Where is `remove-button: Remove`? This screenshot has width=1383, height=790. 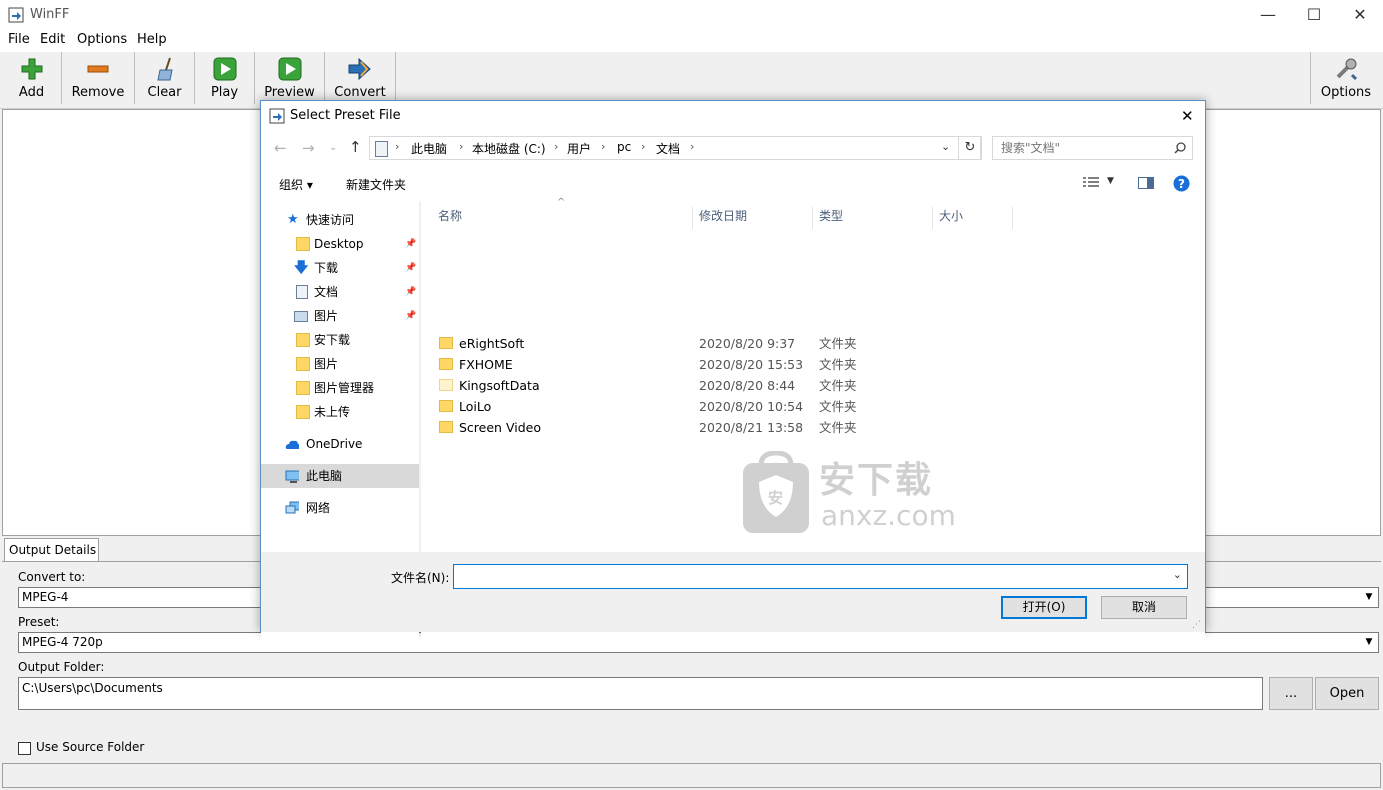 remove-button: Remove is located at coordinates (98, 78).